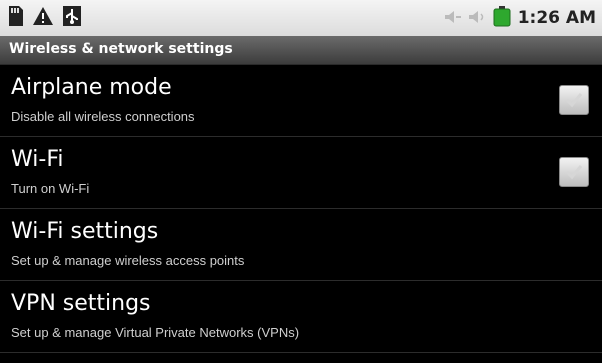  Describe the element at coordinates (453, 18) in the screenshot. I see `sound-off-icon` at that location.